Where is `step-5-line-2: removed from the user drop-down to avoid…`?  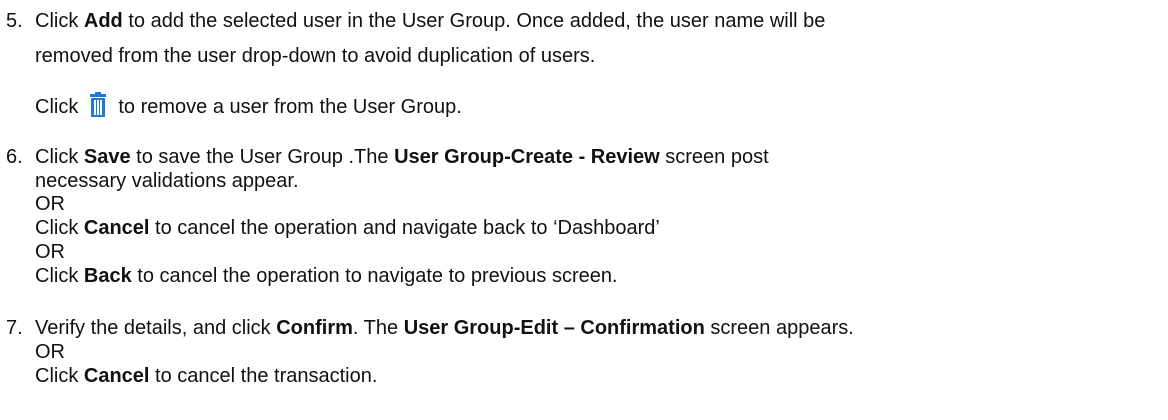
step-5-line-2: removed from the user drop-down to avoid… is located at coordinates (315, 56).